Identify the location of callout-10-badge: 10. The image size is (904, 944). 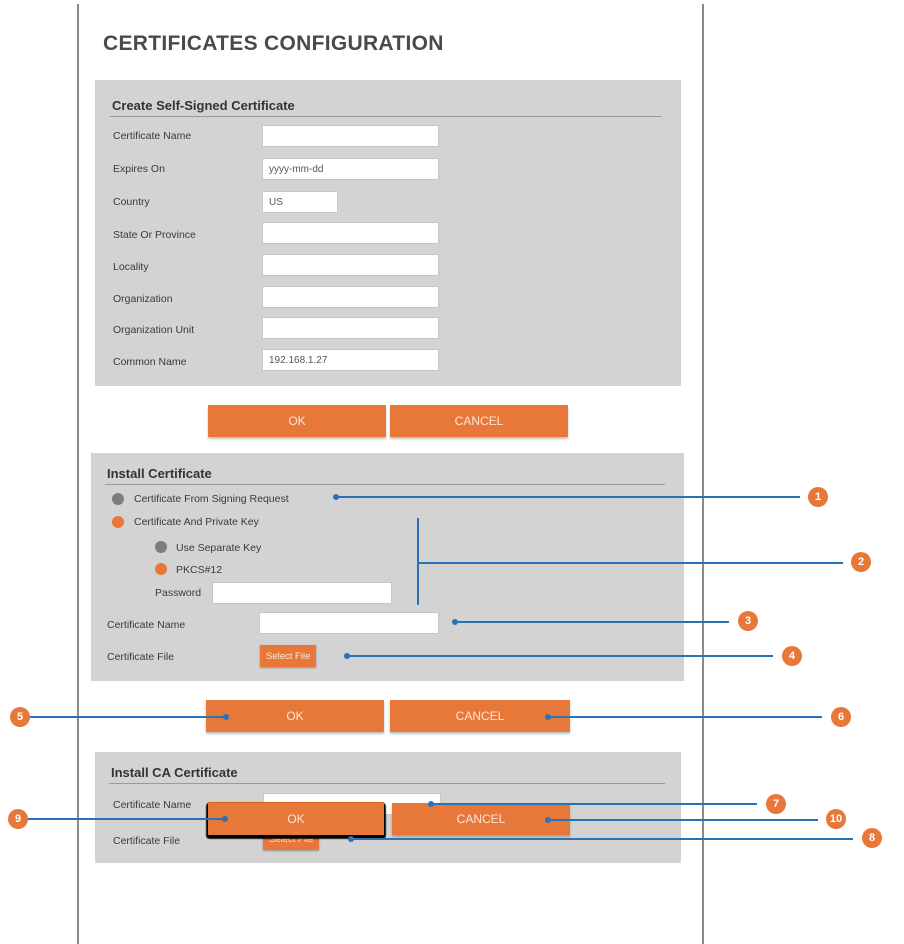
(836, 819).